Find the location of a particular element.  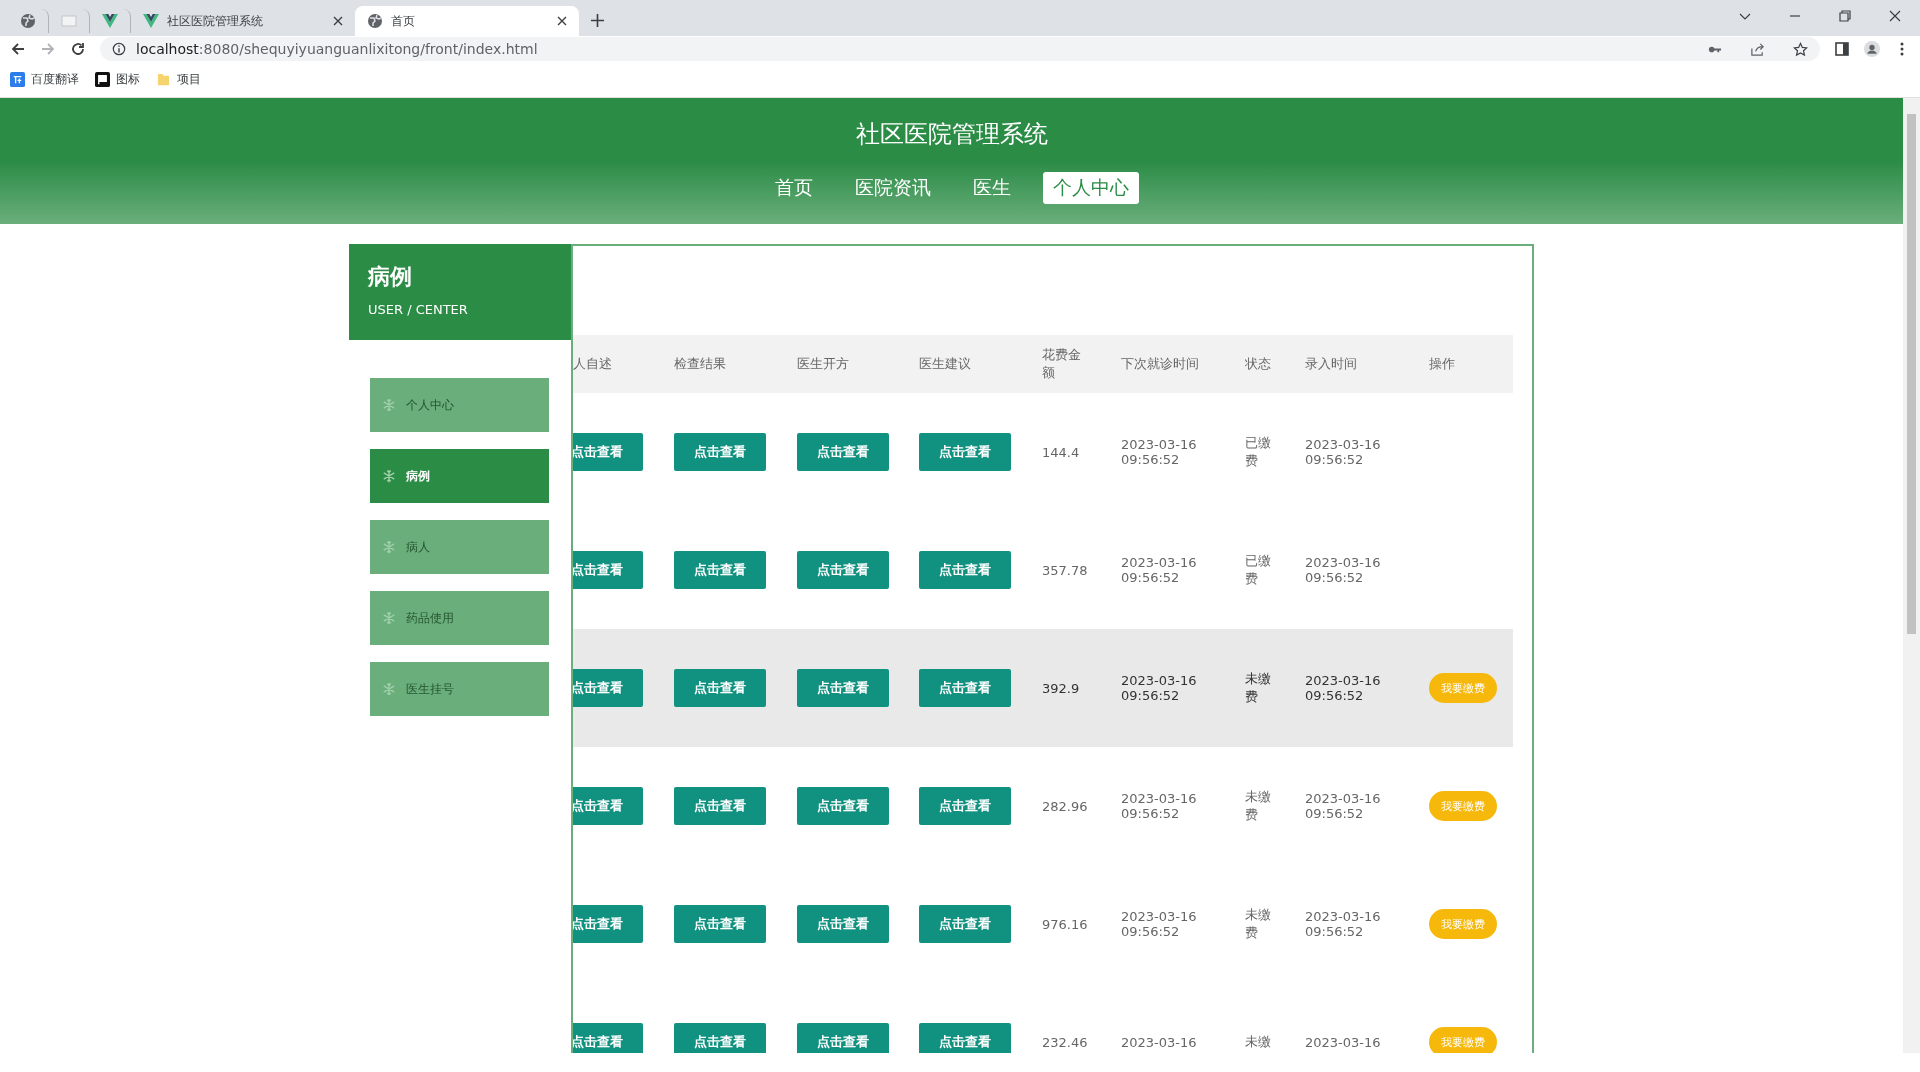

site-title: 社区医院管理系统 is located at coordinates (951, 134).